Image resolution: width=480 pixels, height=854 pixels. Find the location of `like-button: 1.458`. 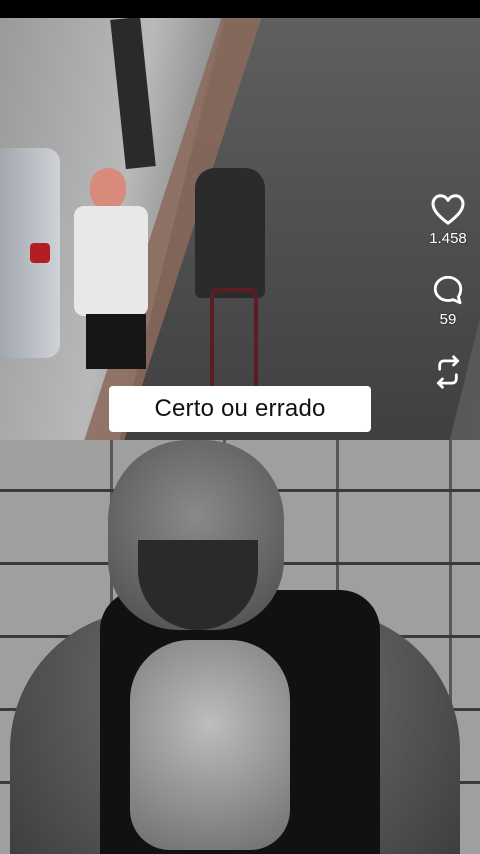

like-button: 1.458 is located at coordinates (448, 219).